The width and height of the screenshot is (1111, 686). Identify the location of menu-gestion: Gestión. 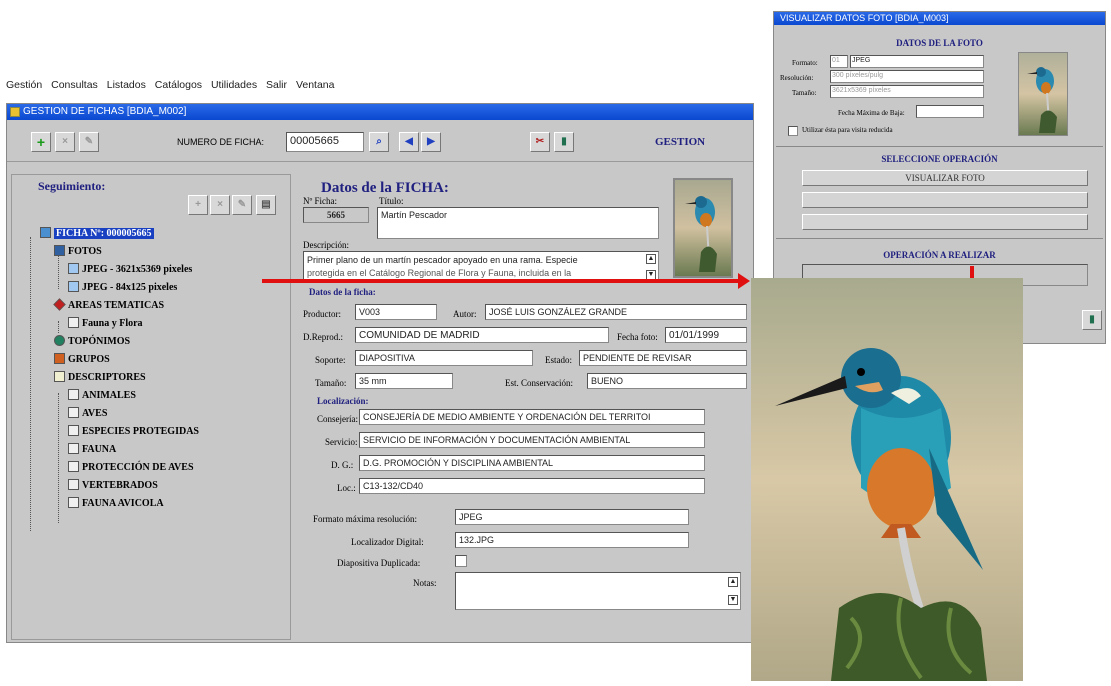
(24, 85).